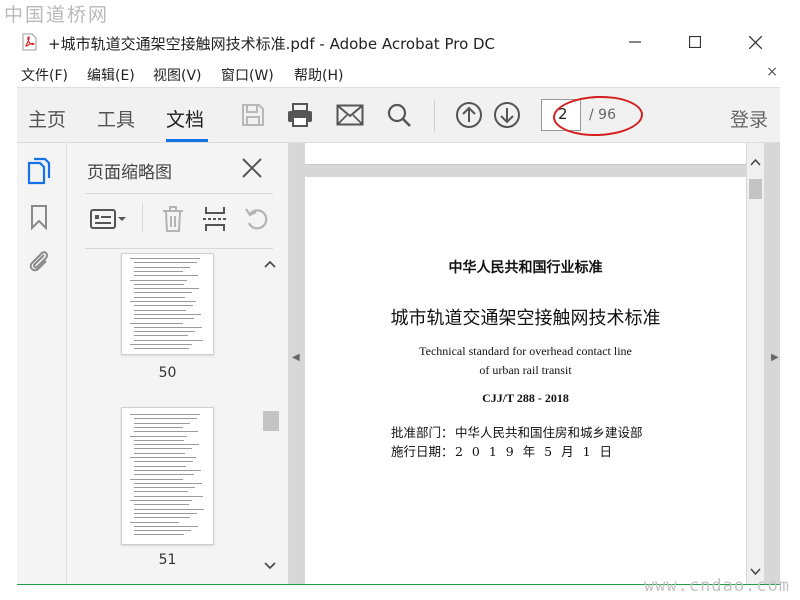  What do you see at coordinates (772, 72) in the screenshot?
I see `close-document-button: ×` at bounding box center [772, 72].